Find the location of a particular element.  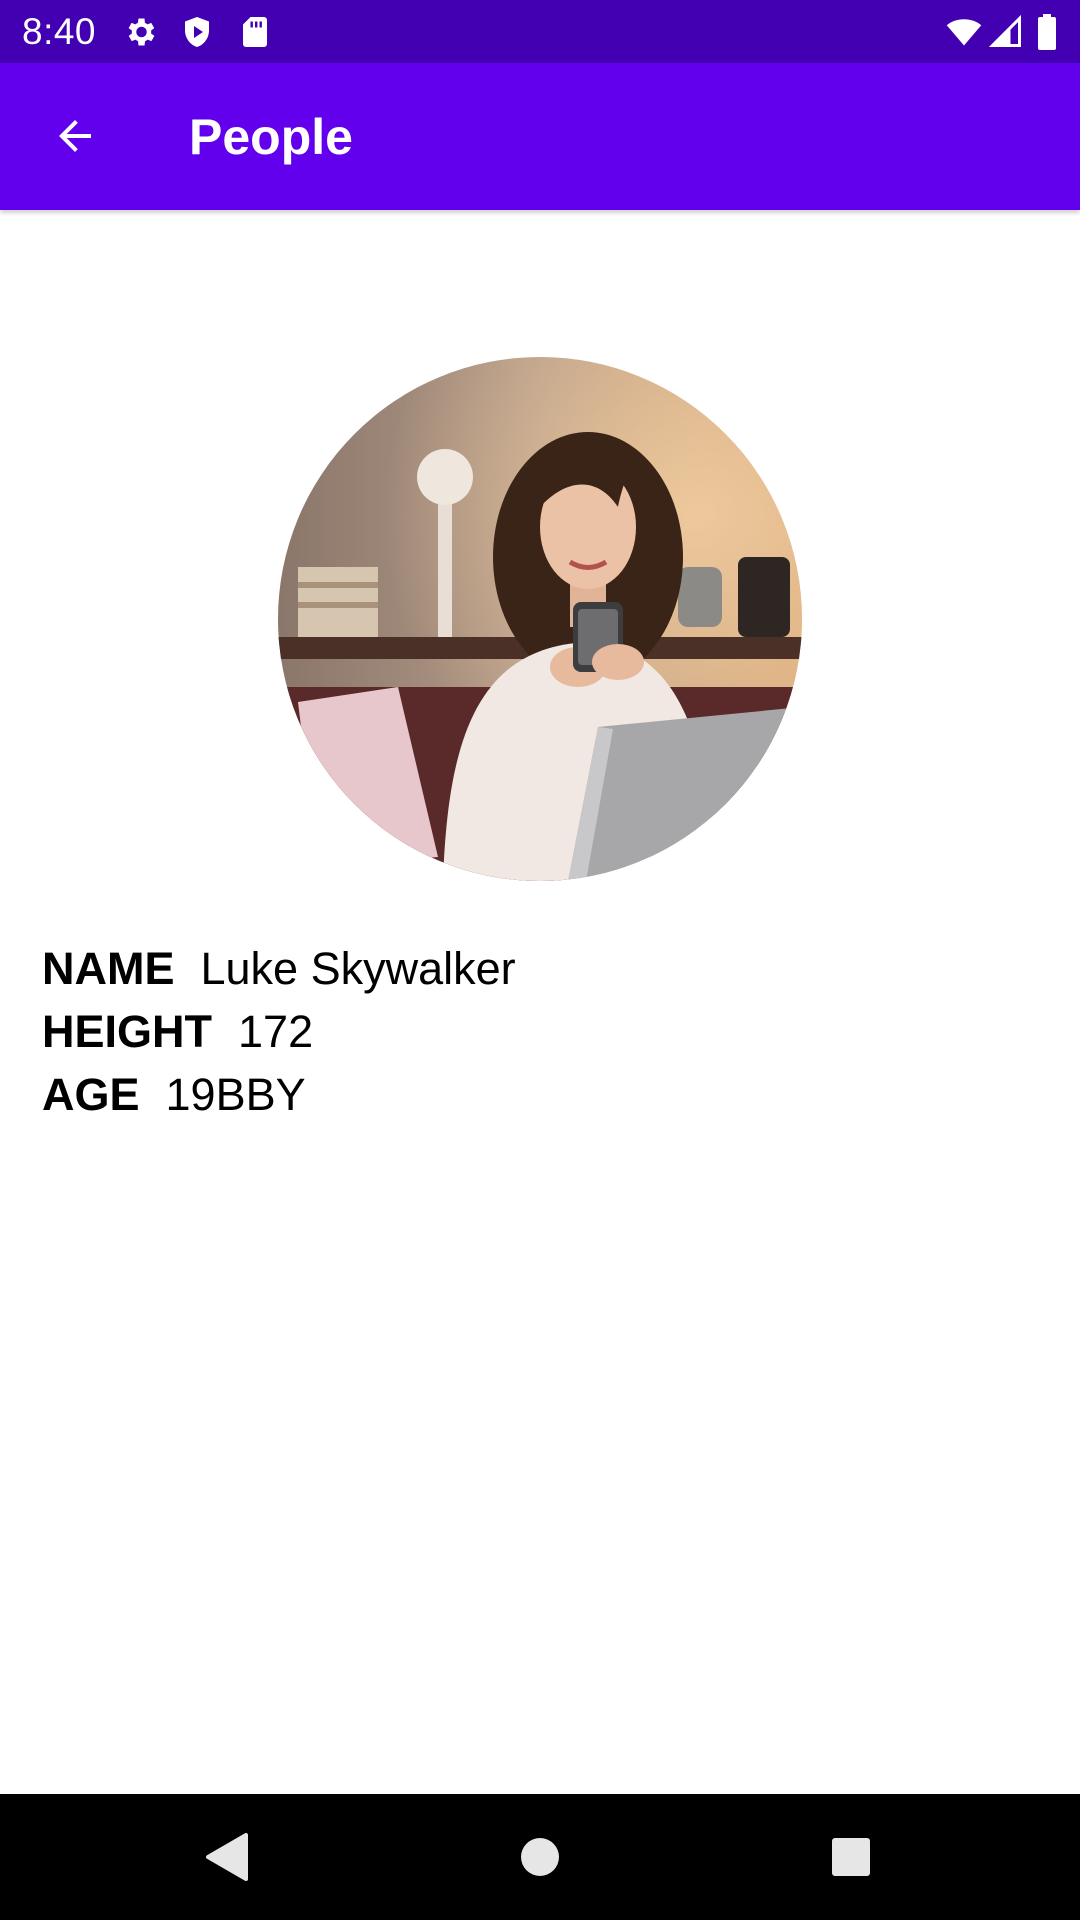

system-nav-bar is located at coordinates (540, 1857).